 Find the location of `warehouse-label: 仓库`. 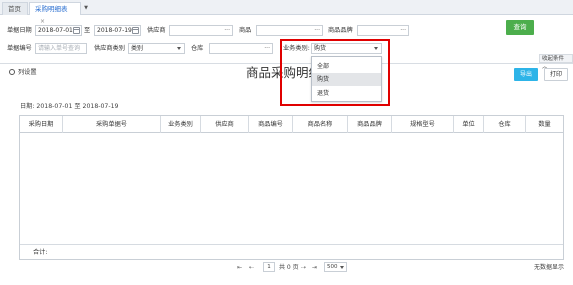

warehouse-label: 仓库 is located at coordinates (197, 48).